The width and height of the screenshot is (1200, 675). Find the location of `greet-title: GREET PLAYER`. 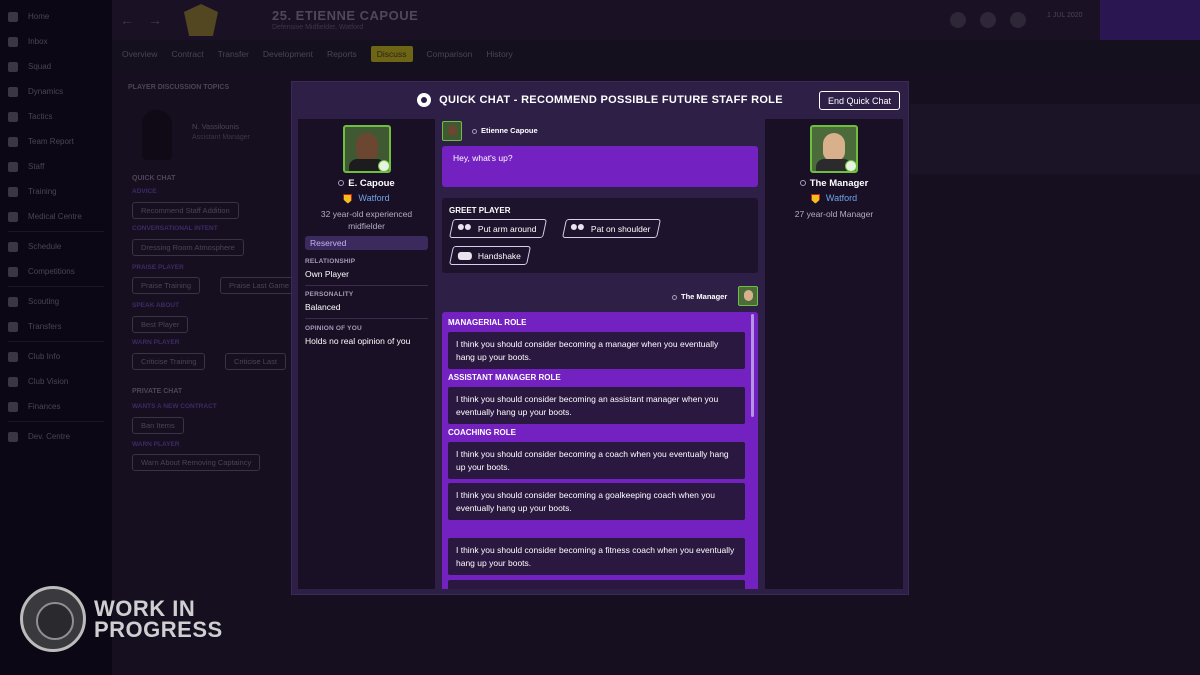

greet-title: GREET PLAYER is located at coordinates (480, 210).